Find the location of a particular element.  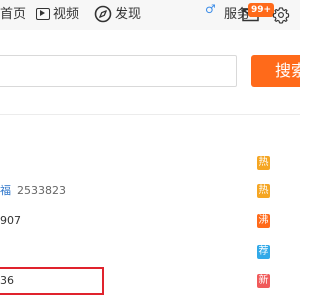

hot-item-text: 907 is located at coordinates (13, 221).